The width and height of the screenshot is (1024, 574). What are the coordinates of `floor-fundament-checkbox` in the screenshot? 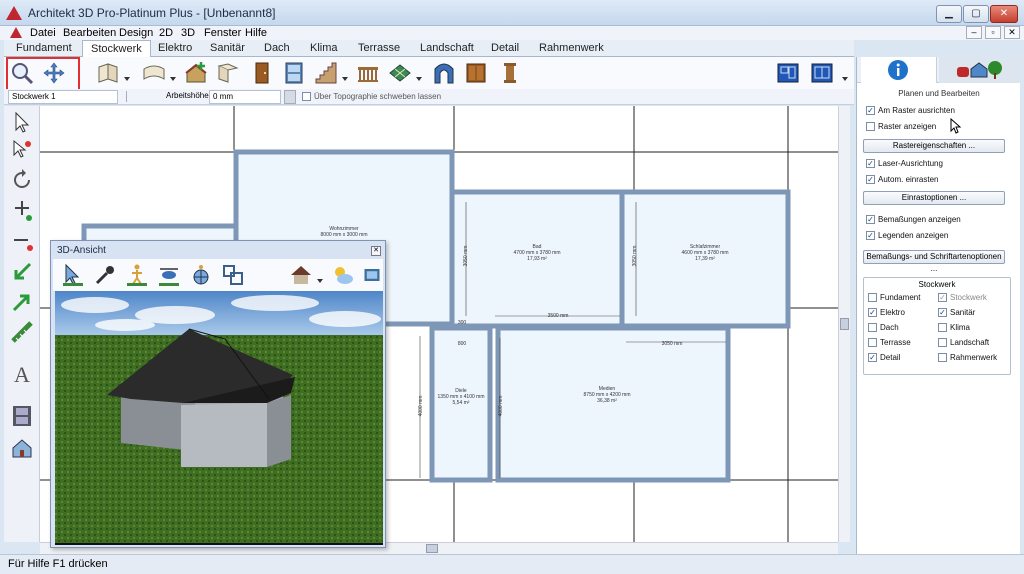 It's located at (872, 297).